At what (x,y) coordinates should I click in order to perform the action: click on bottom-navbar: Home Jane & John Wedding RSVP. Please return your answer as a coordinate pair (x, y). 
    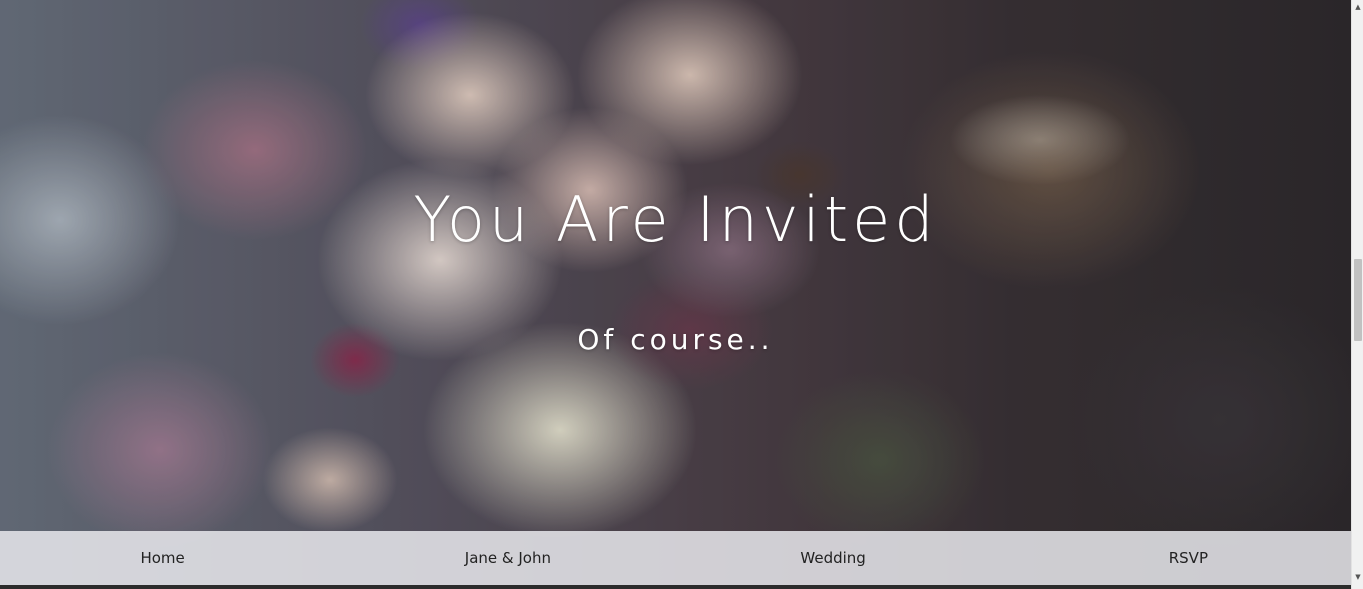
    Looking at the image, I should click on (675, 558).